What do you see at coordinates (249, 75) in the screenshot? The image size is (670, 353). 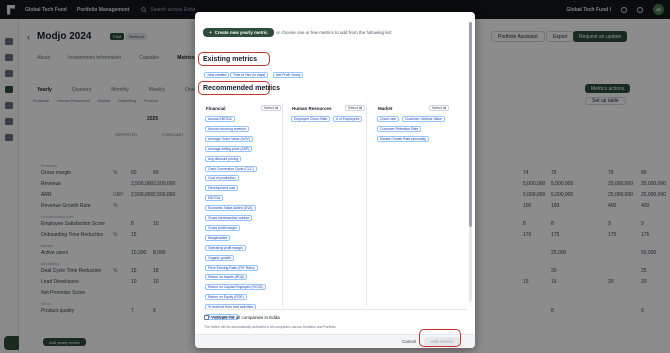 I see `existing-metric-chip: Time to Hire (in days)` at bounding box center [249, 75].